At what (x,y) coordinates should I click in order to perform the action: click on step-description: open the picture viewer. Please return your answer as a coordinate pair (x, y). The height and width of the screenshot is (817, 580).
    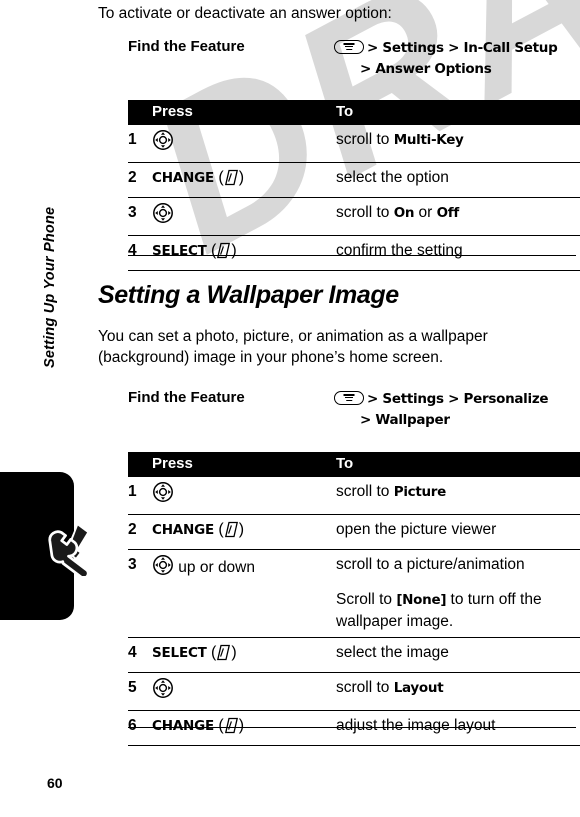
    Looking at the image, I should click on (457, 532).